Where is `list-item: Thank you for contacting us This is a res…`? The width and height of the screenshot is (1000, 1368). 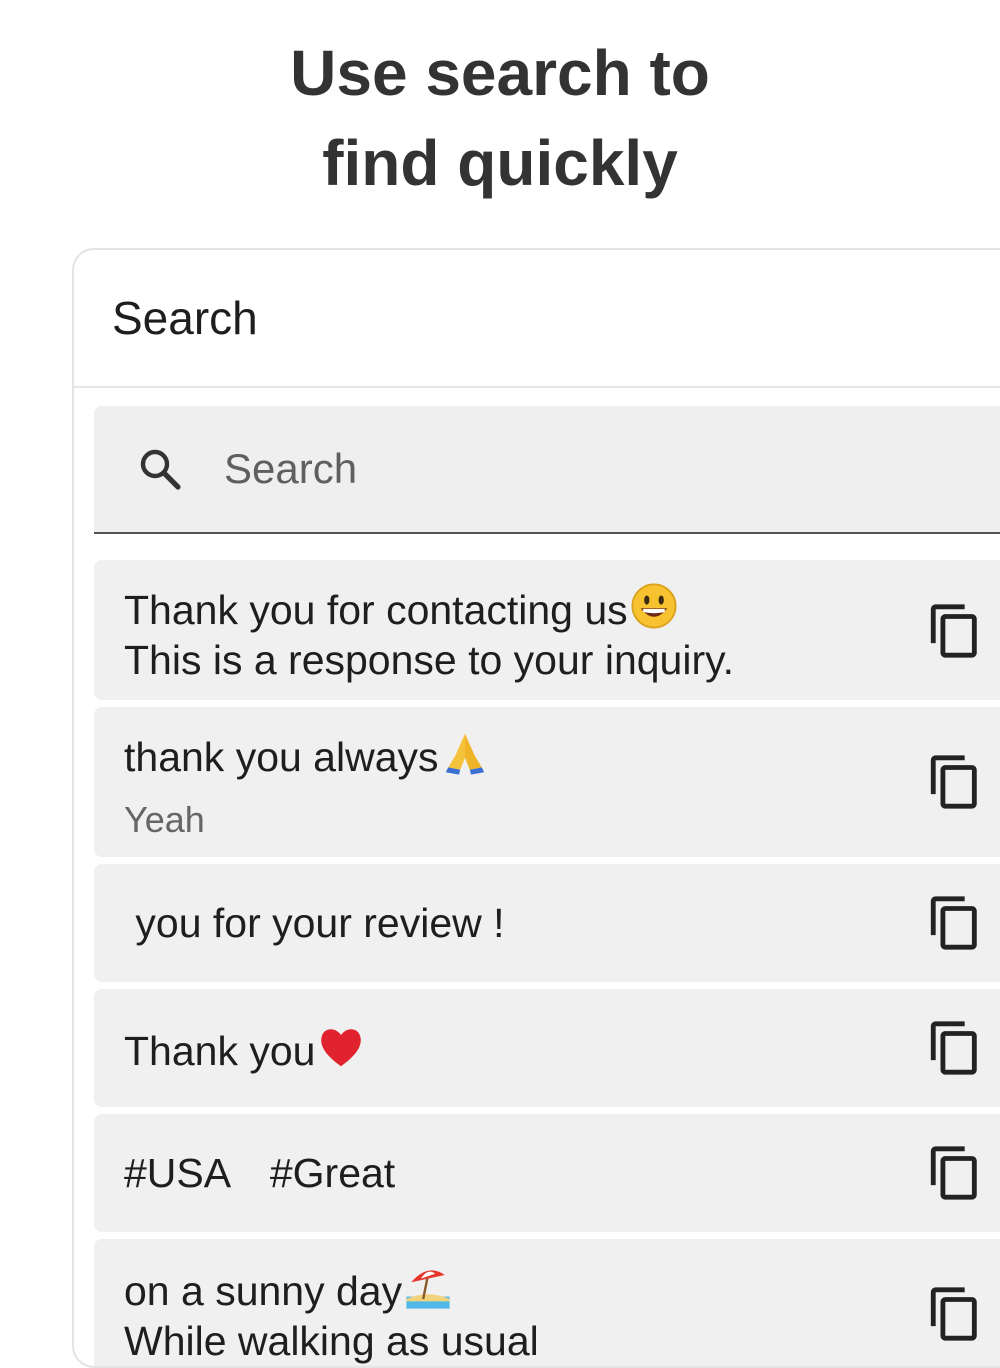
list-item: Thank you for contacting us This is a res… is located at coordinates (547, 630).